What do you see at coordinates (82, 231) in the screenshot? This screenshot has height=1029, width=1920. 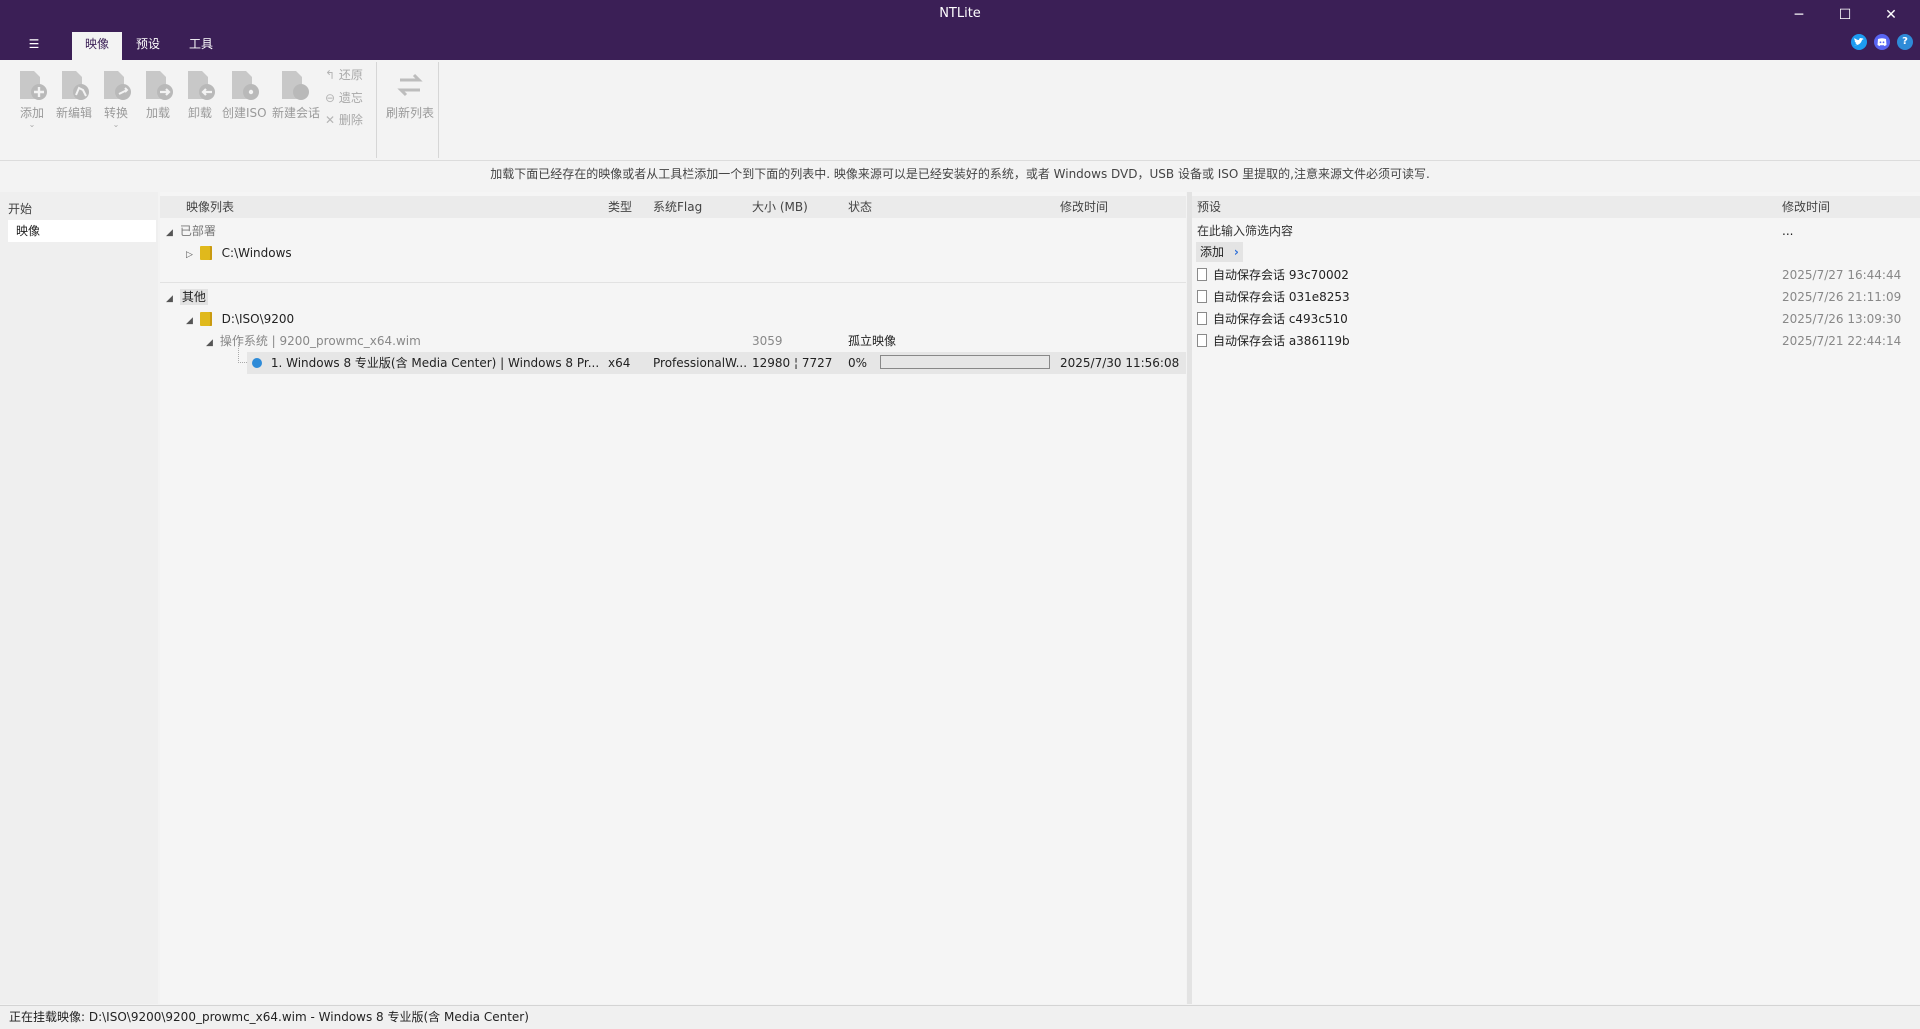 I see `nav-item-image: 映像` at bounding box center [82, 231].